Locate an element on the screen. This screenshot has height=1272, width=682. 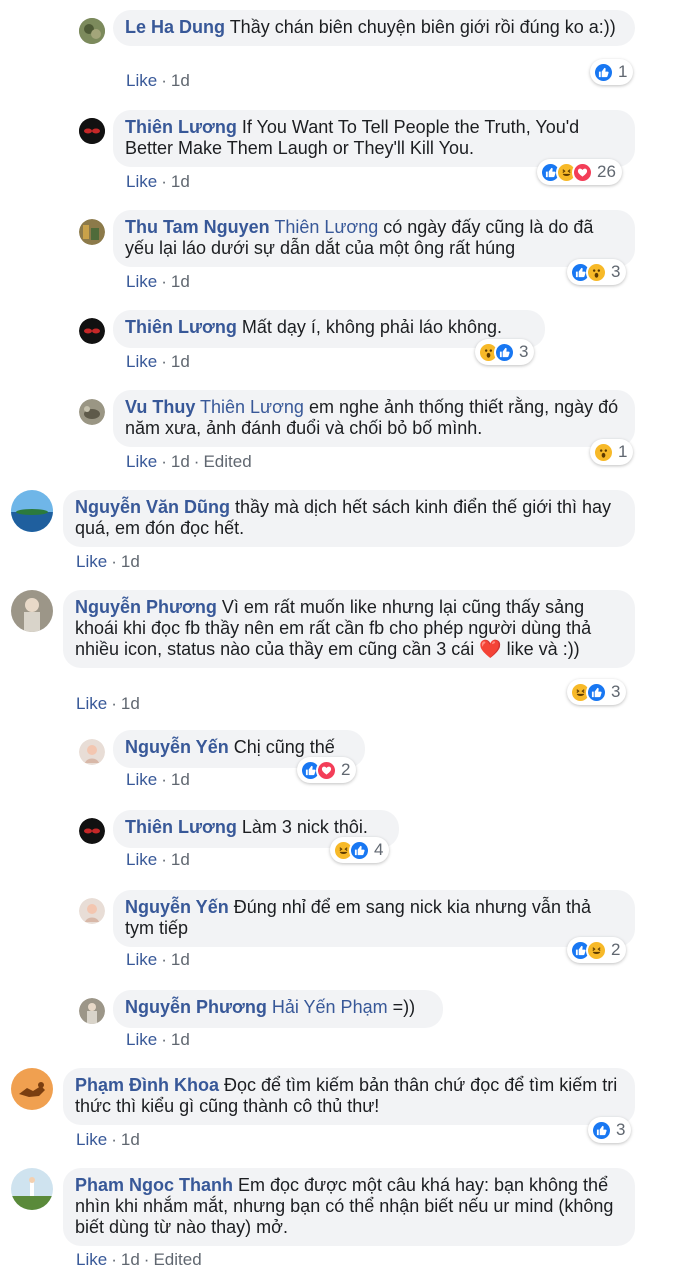
reaction-summary: 4 is located at coordinates (360, 850).